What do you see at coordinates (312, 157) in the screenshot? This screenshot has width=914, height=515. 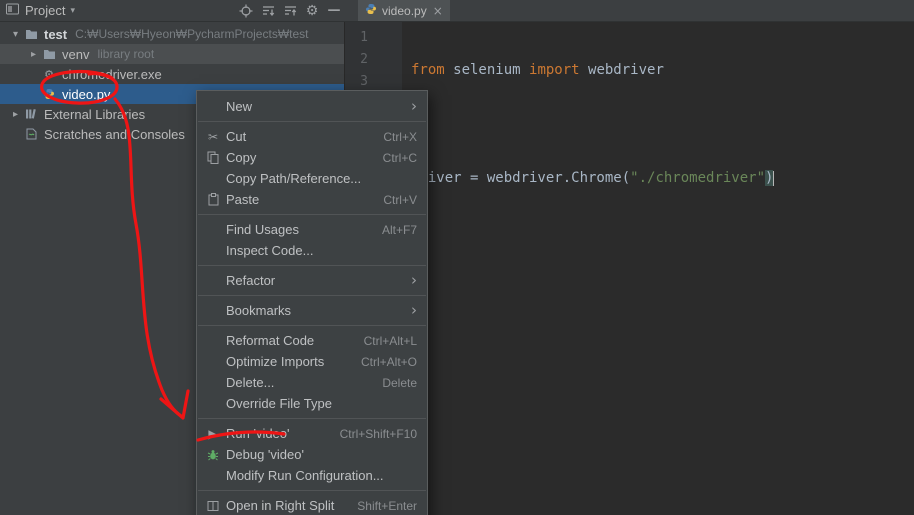 I see `menu-item-copy: Copy Ctrl+C` at bounding box center [312, 157].